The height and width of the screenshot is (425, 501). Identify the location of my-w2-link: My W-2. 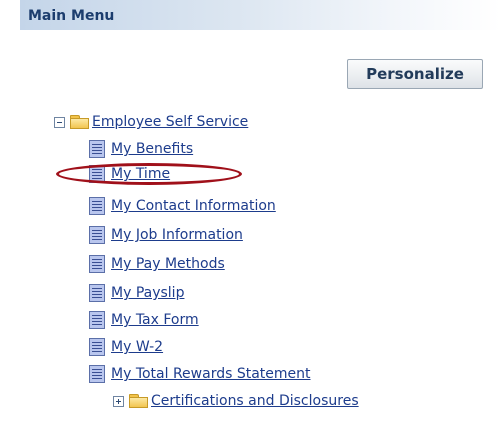
(137, 347).